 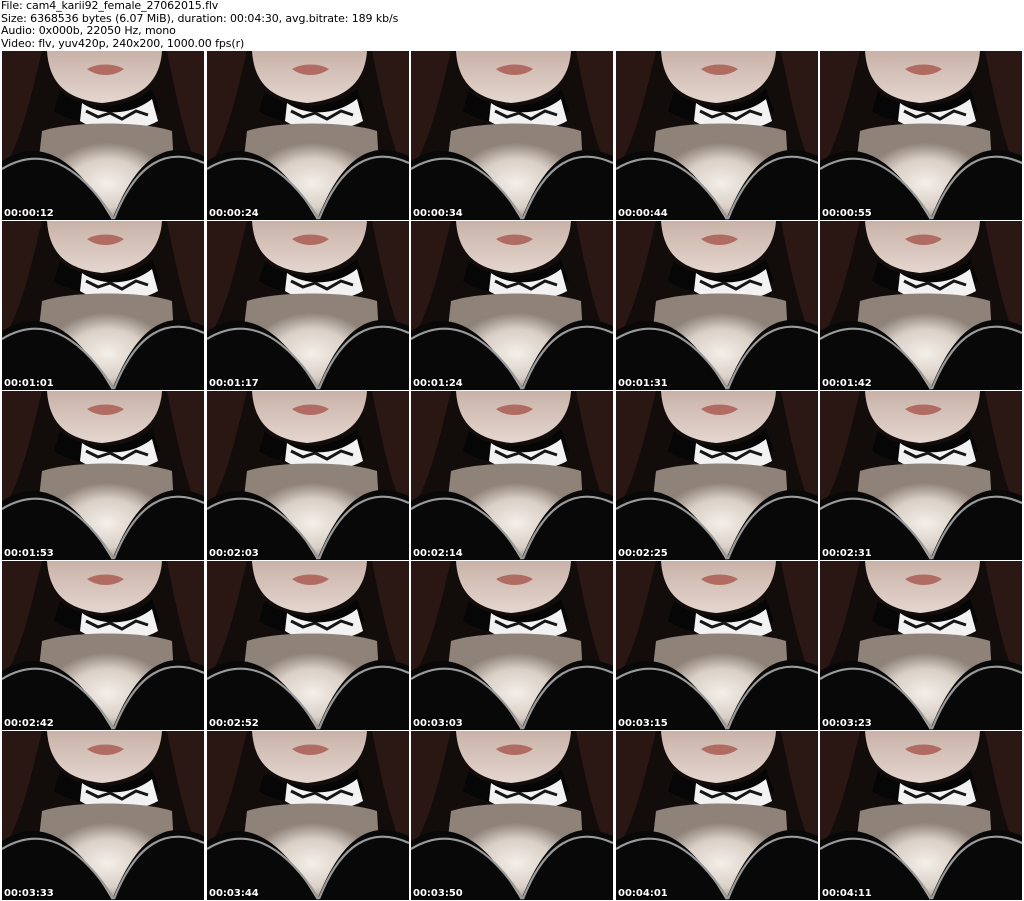 I want to click on video-frame-thumbnail: 00:01:24, so click(x=512, y=305).